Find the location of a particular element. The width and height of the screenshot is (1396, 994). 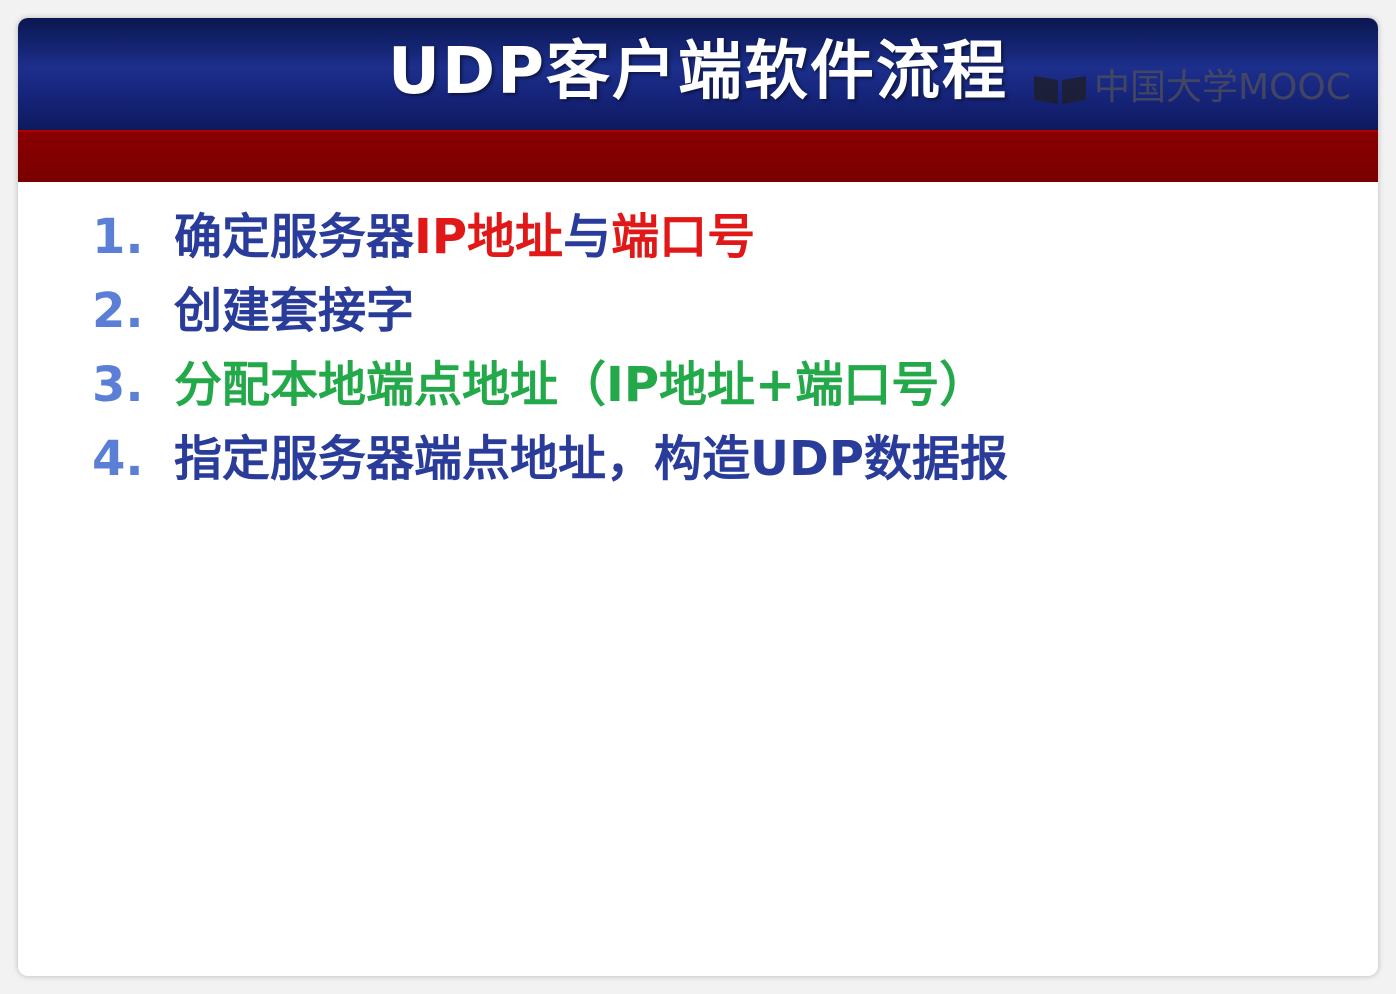

item-text: 指定服务器端点地址，构造UDP数据报 is located at coordinates (591, 459).